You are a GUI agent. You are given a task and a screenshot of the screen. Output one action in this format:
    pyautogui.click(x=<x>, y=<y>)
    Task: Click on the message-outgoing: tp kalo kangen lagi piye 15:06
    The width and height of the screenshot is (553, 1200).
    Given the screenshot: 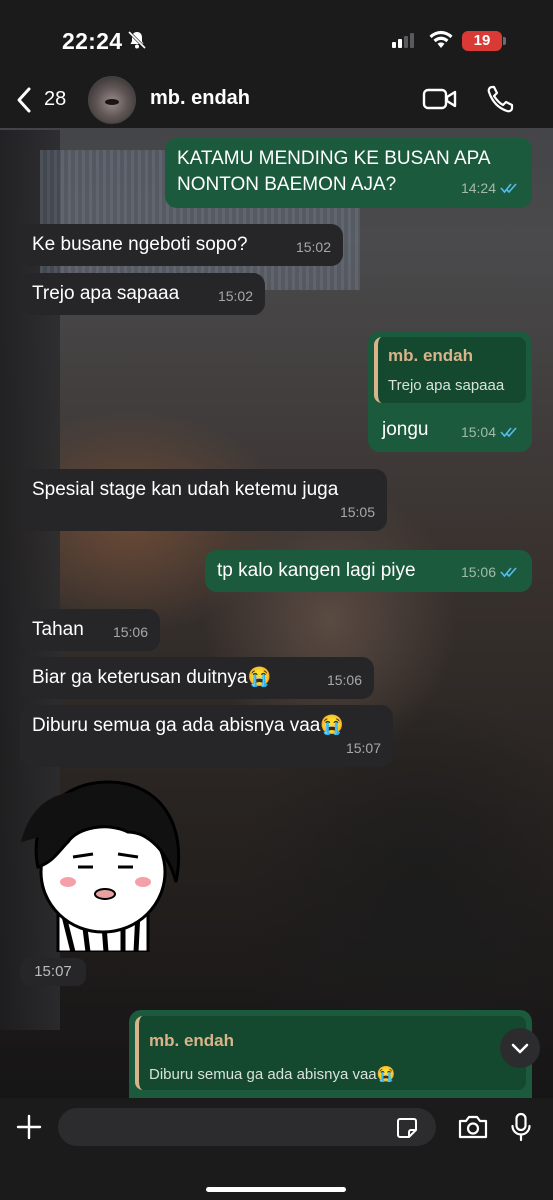 What is the action you would take?
    pyautogui.click(x=368, y=571)
    